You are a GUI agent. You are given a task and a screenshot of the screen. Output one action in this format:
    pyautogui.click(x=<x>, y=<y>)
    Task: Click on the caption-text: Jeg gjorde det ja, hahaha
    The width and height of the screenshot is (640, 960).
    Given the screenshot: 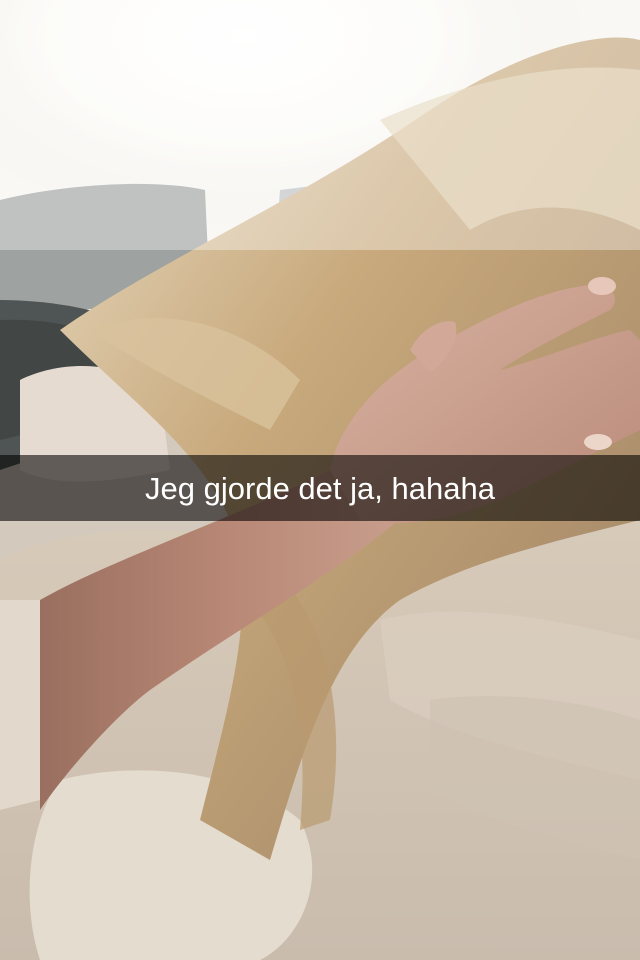 What is the action you would take?
    pyautogui.click(x=320, y=488)
    